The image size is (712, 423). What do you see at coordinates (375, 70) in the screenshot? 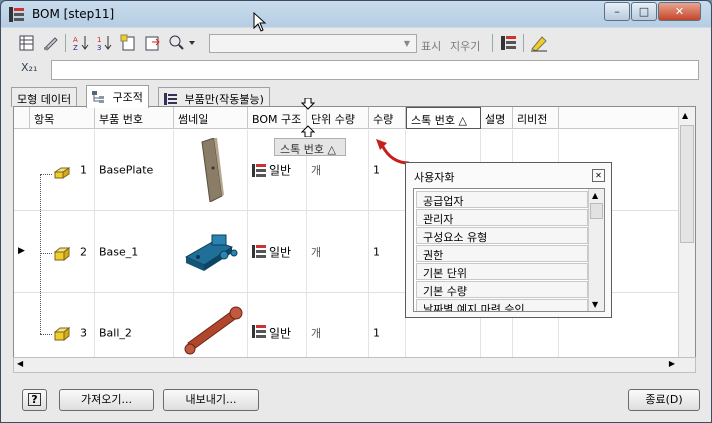
I see `formula-input` at bounding box center [375, 70].